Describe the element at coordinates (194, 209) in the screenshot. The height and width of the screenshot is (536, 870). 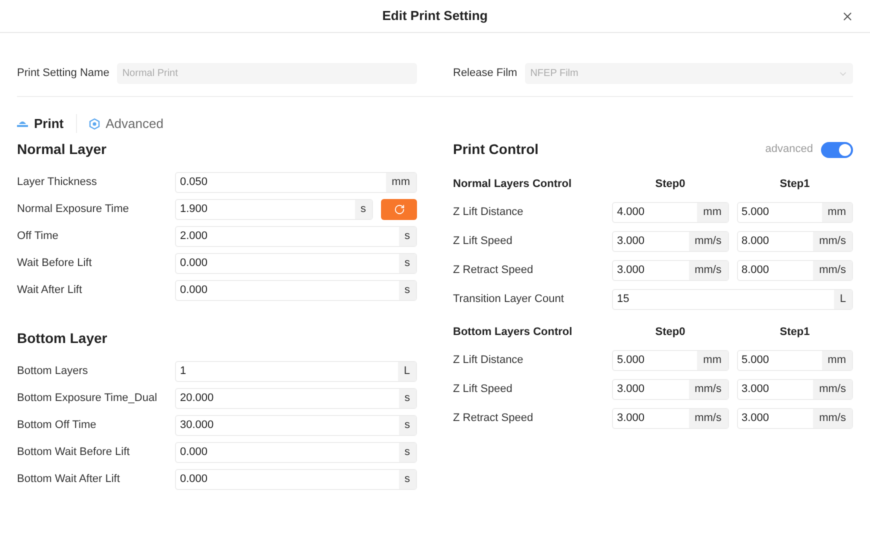
I see `field-value: 1.900` at that location.